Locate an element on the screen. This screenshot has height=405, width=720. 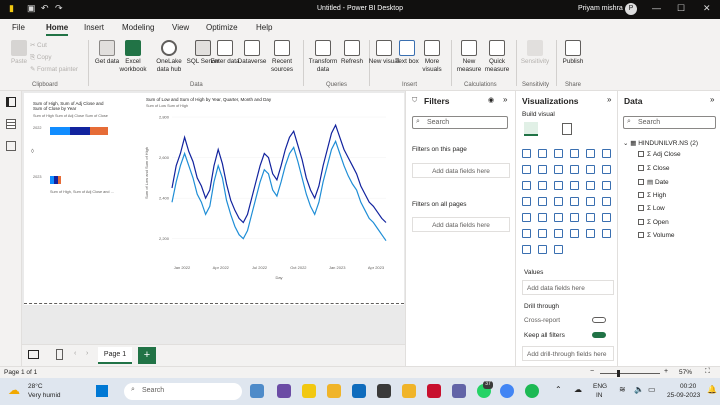
python-visual-icon is located at coordinates (526, 233).